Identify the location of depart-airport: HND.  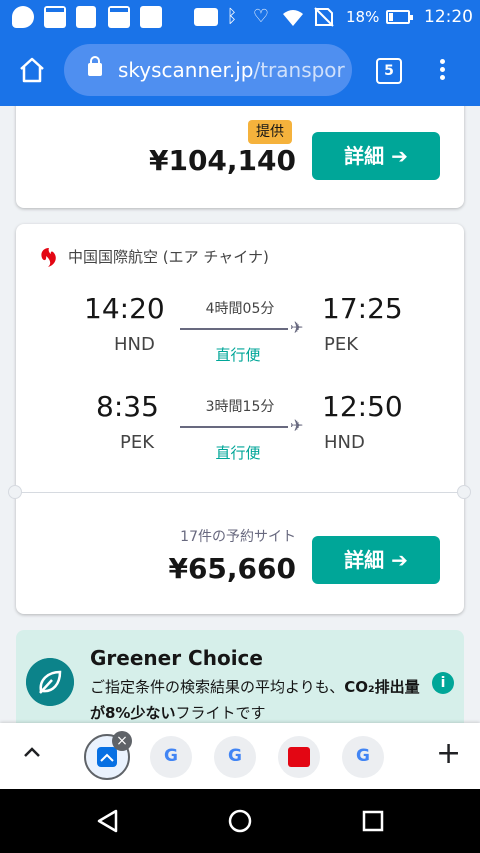
(134, 344).